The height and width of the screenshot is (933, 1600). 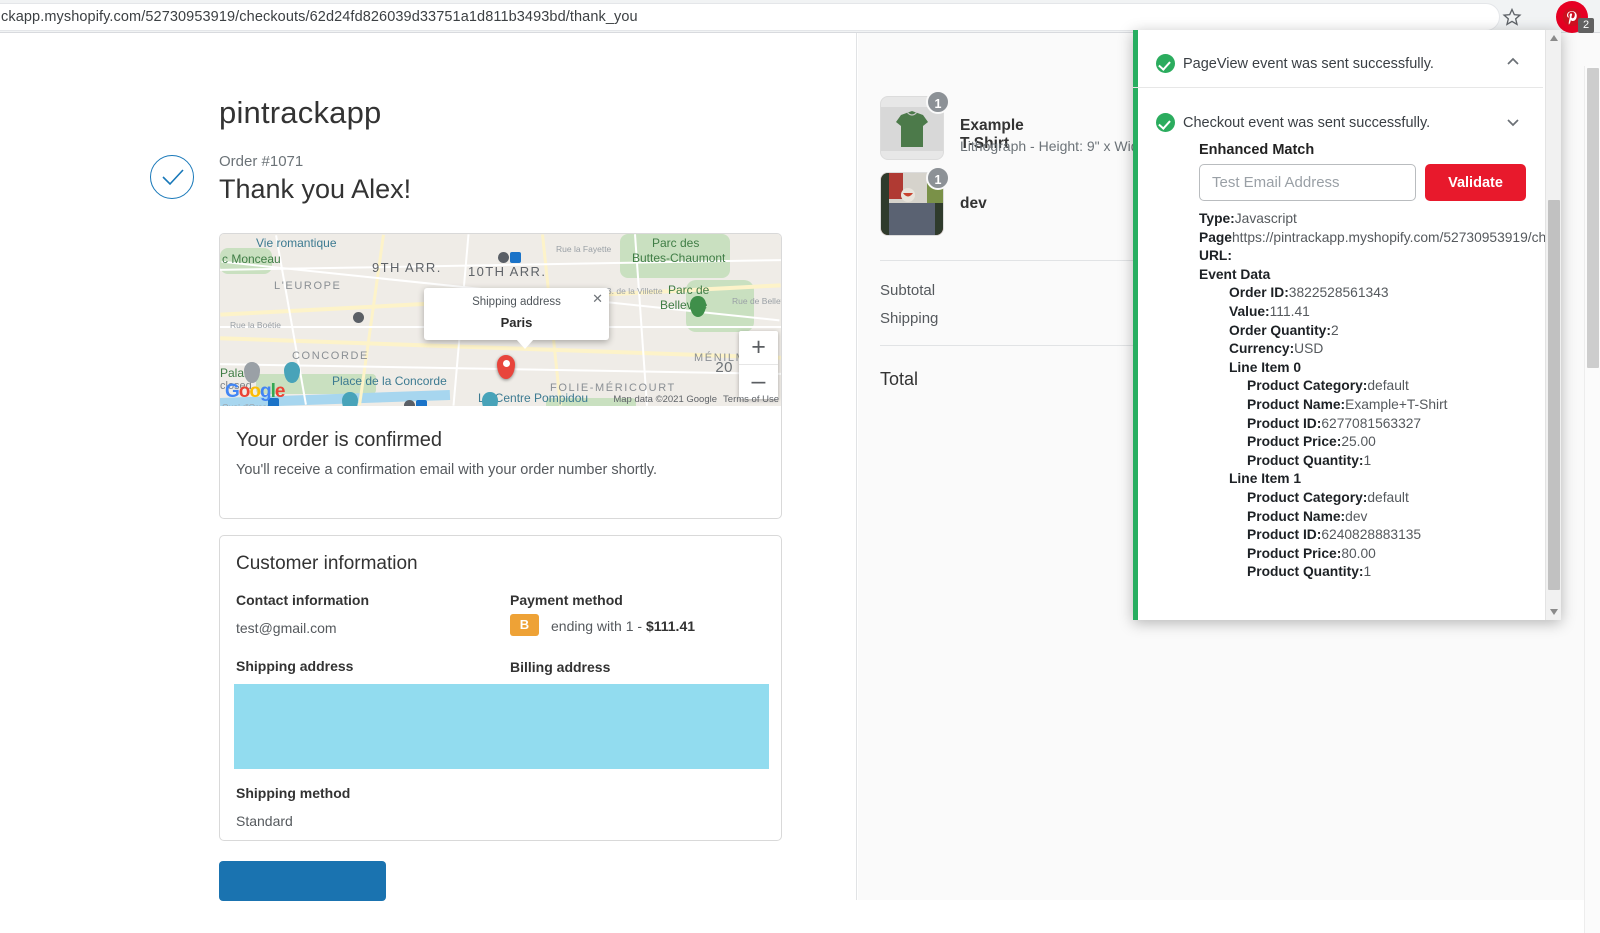 What do you see at coordinates (1334, 330) in the screenshot?
I see `detail-value: 2` at bounding box center [1334, 330].